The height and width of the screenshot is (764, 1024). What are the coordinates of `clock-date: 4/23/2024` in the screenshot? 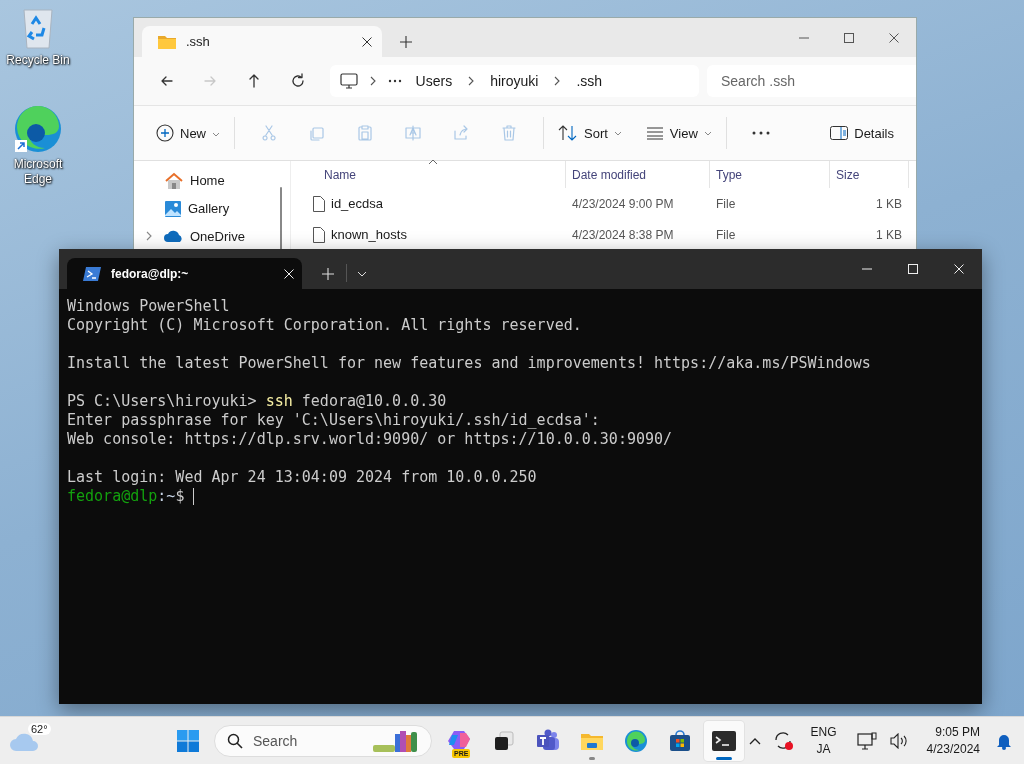 It's located at (953, 749).